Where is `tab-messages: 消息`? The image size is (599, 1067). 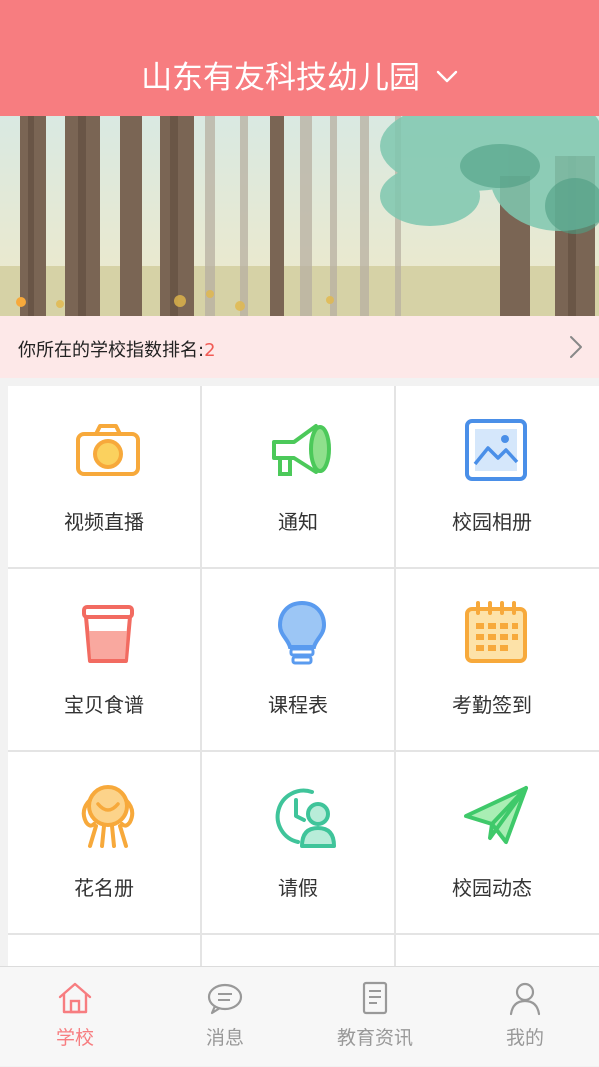
tab-messages: 消息 is located at coordinates (225, 1017).